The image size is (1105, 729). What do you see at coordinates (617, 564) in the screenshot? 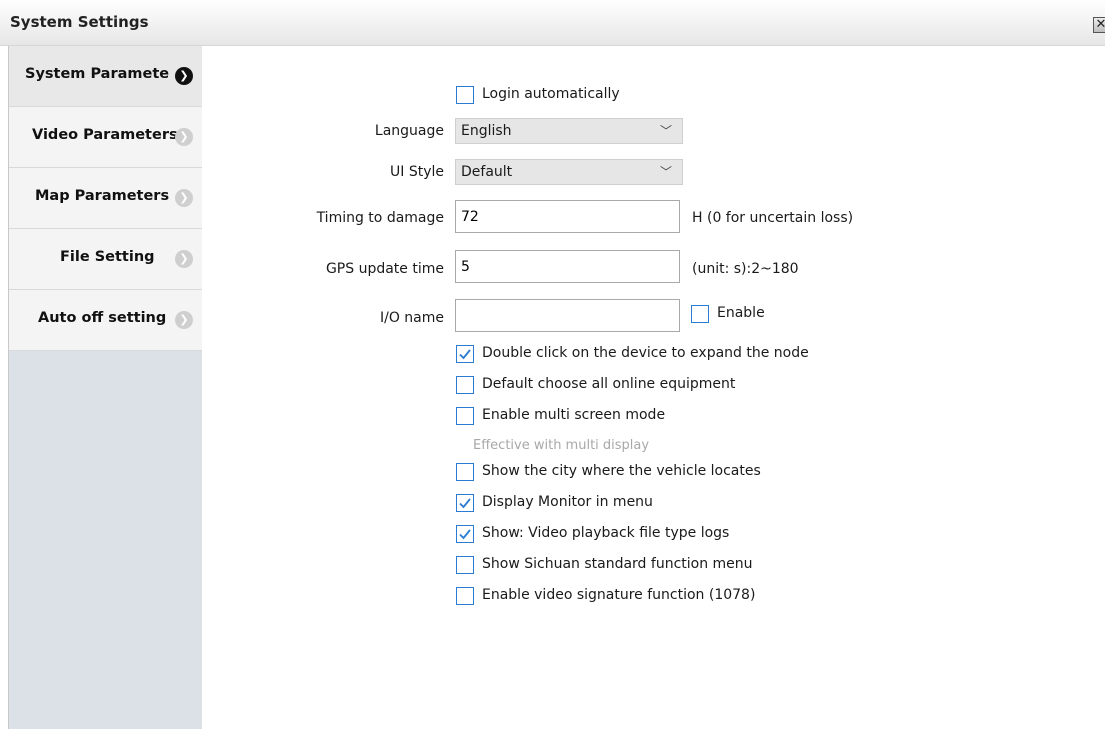
I see `checkbox-label: Show Sichuan standard function menu` at bounding box center [617, 564].